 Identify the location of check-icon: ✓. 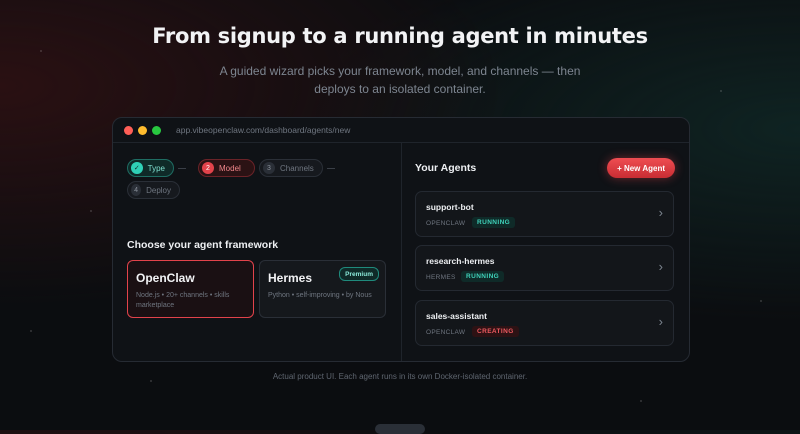
(137, 168).